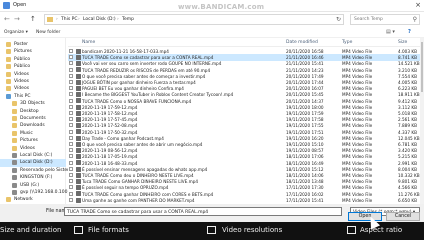  What do you see at coordinates (128, 19) in the screenshot?
I see `breadcrumb-temp: Temp` at bounding box center [128, 19].